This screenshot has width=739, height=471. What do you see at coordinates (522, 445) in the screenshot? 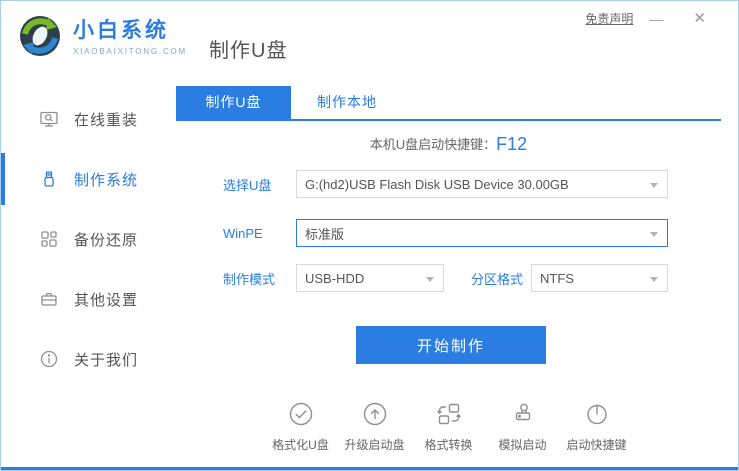
I see `tool-label: 模拟启动` at bounding box center [522, 445].